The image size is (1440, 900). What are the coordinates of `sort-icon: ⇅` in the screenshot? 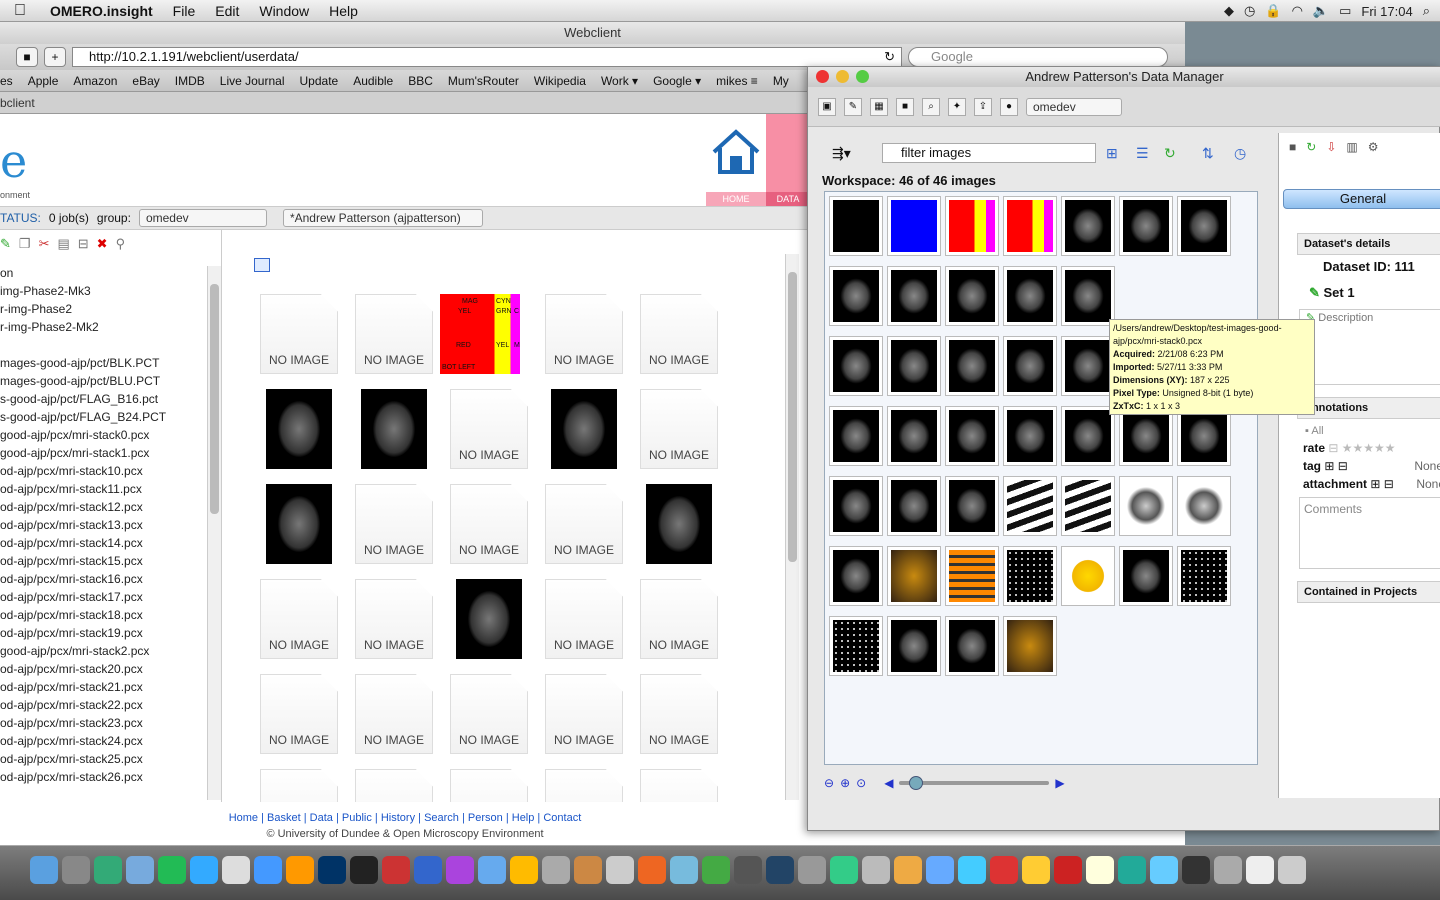 It's located at (1208, 153).